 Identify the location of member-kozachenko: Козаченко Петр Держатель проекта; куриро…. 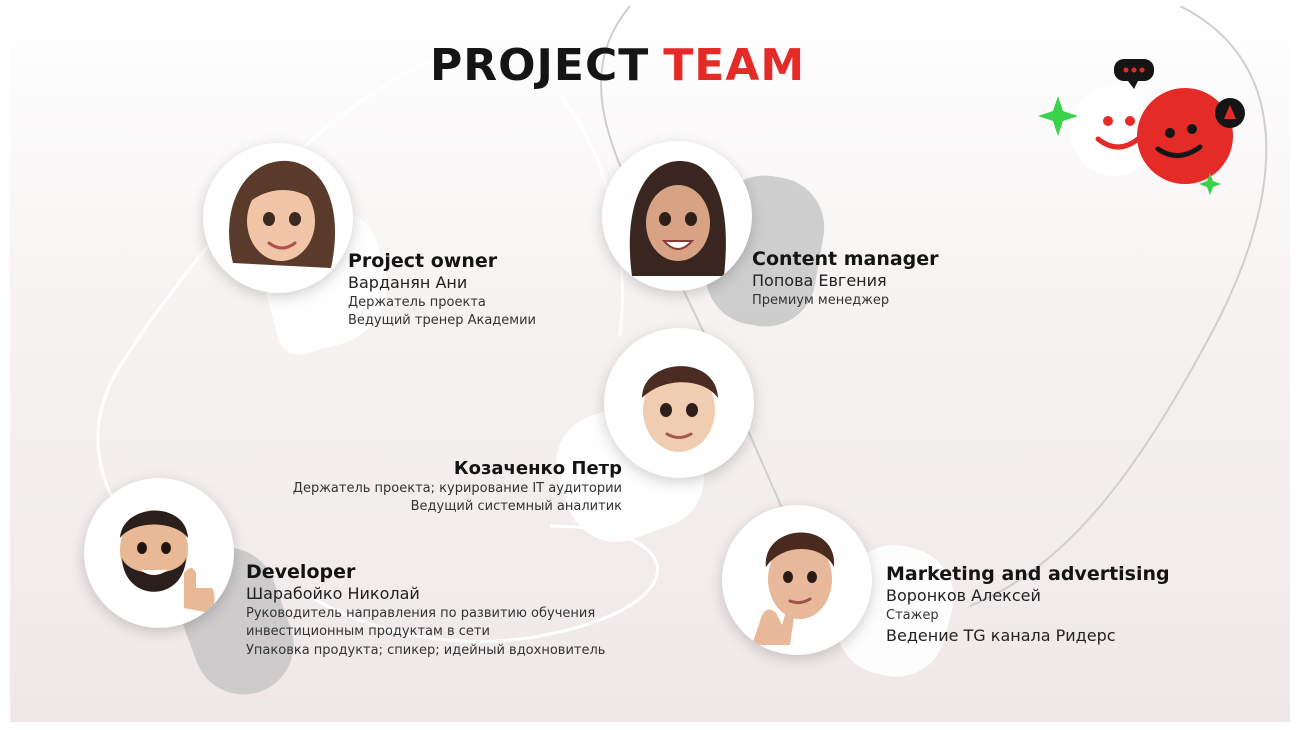
(457, 487).